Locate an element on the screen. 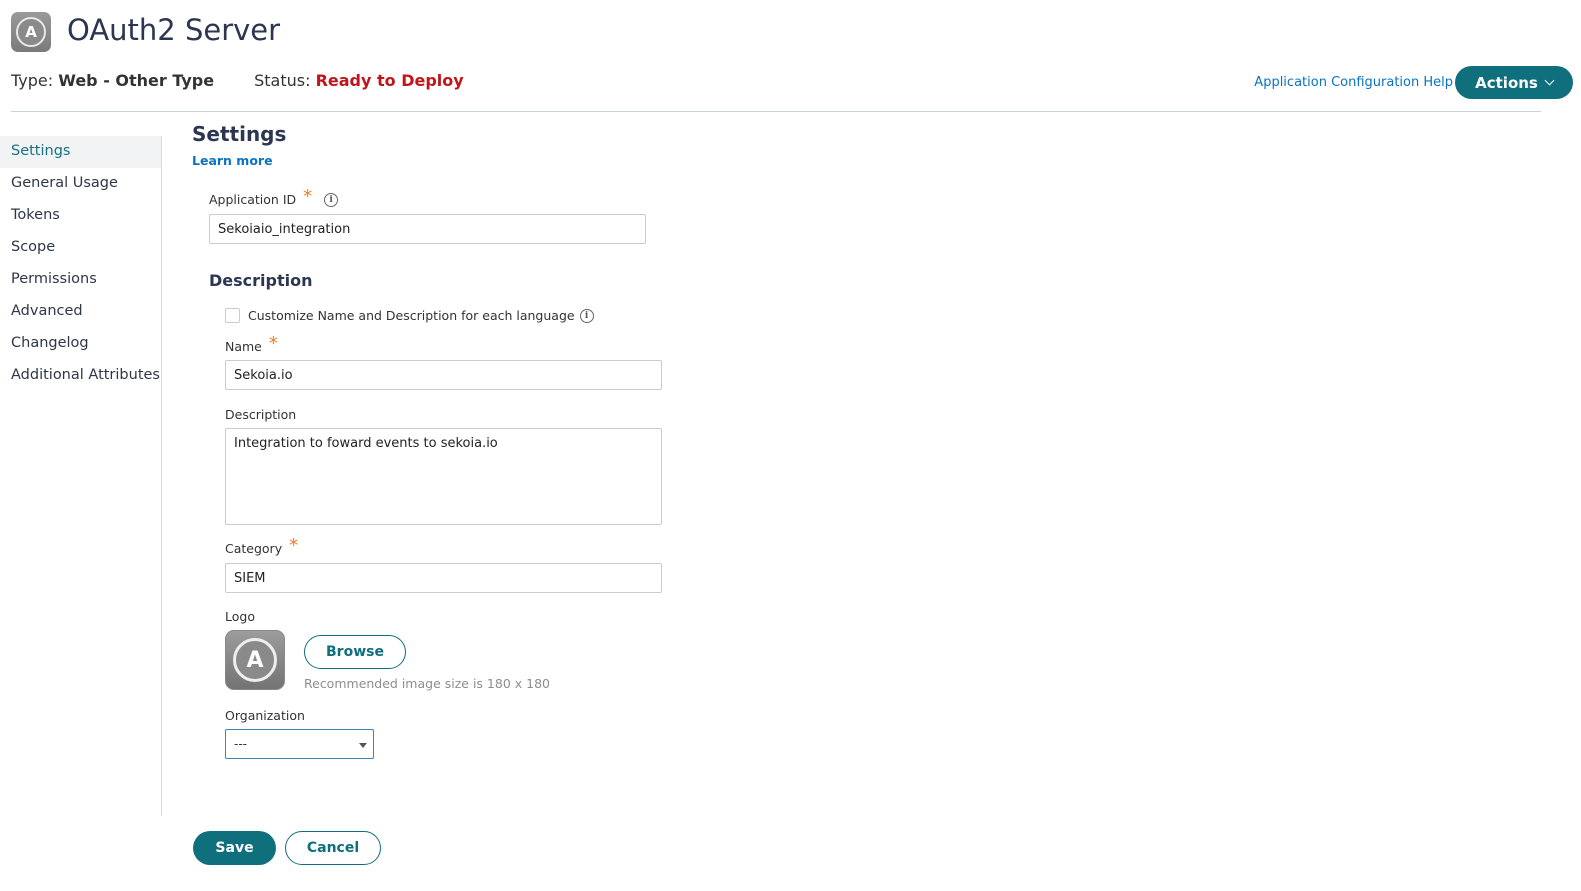  sidebar-item-advanced: Advanced is located at coordinates (80, 312).